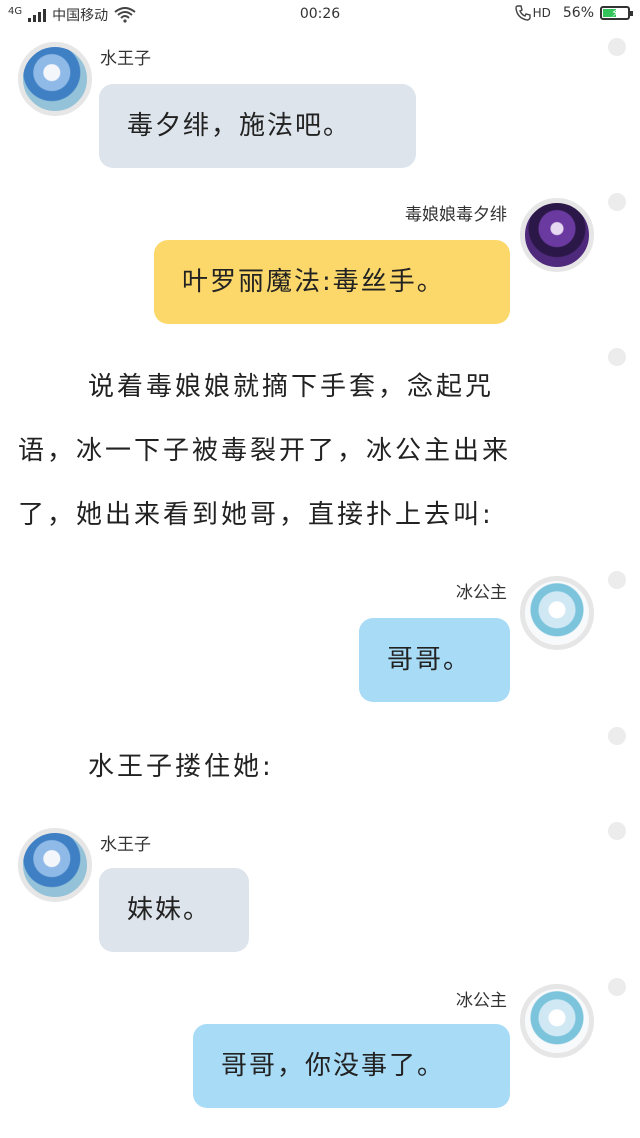 The image size is (640, 1138). What do you see at coordinates (522, 13) in the screenshot?
I see `phone-call-icon` at bounding box center [522, 13].